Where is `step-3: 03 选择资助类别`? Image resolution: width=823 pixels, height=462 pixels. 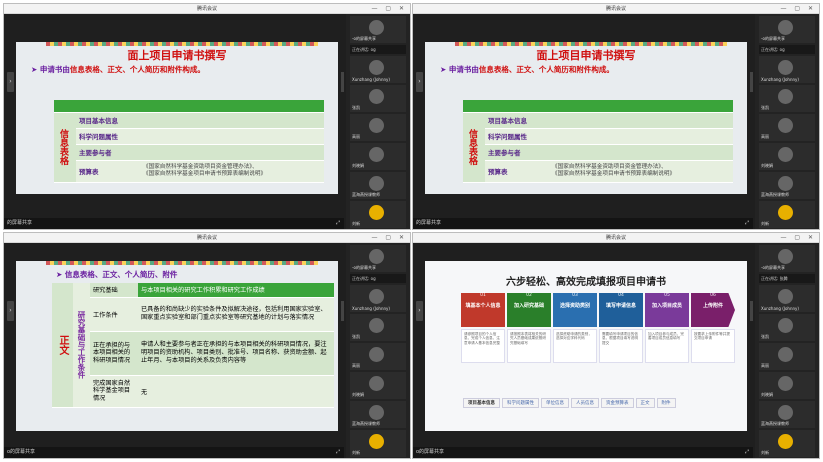
step-3: 03 选择资助类别 is located at coordinates (575, 310).